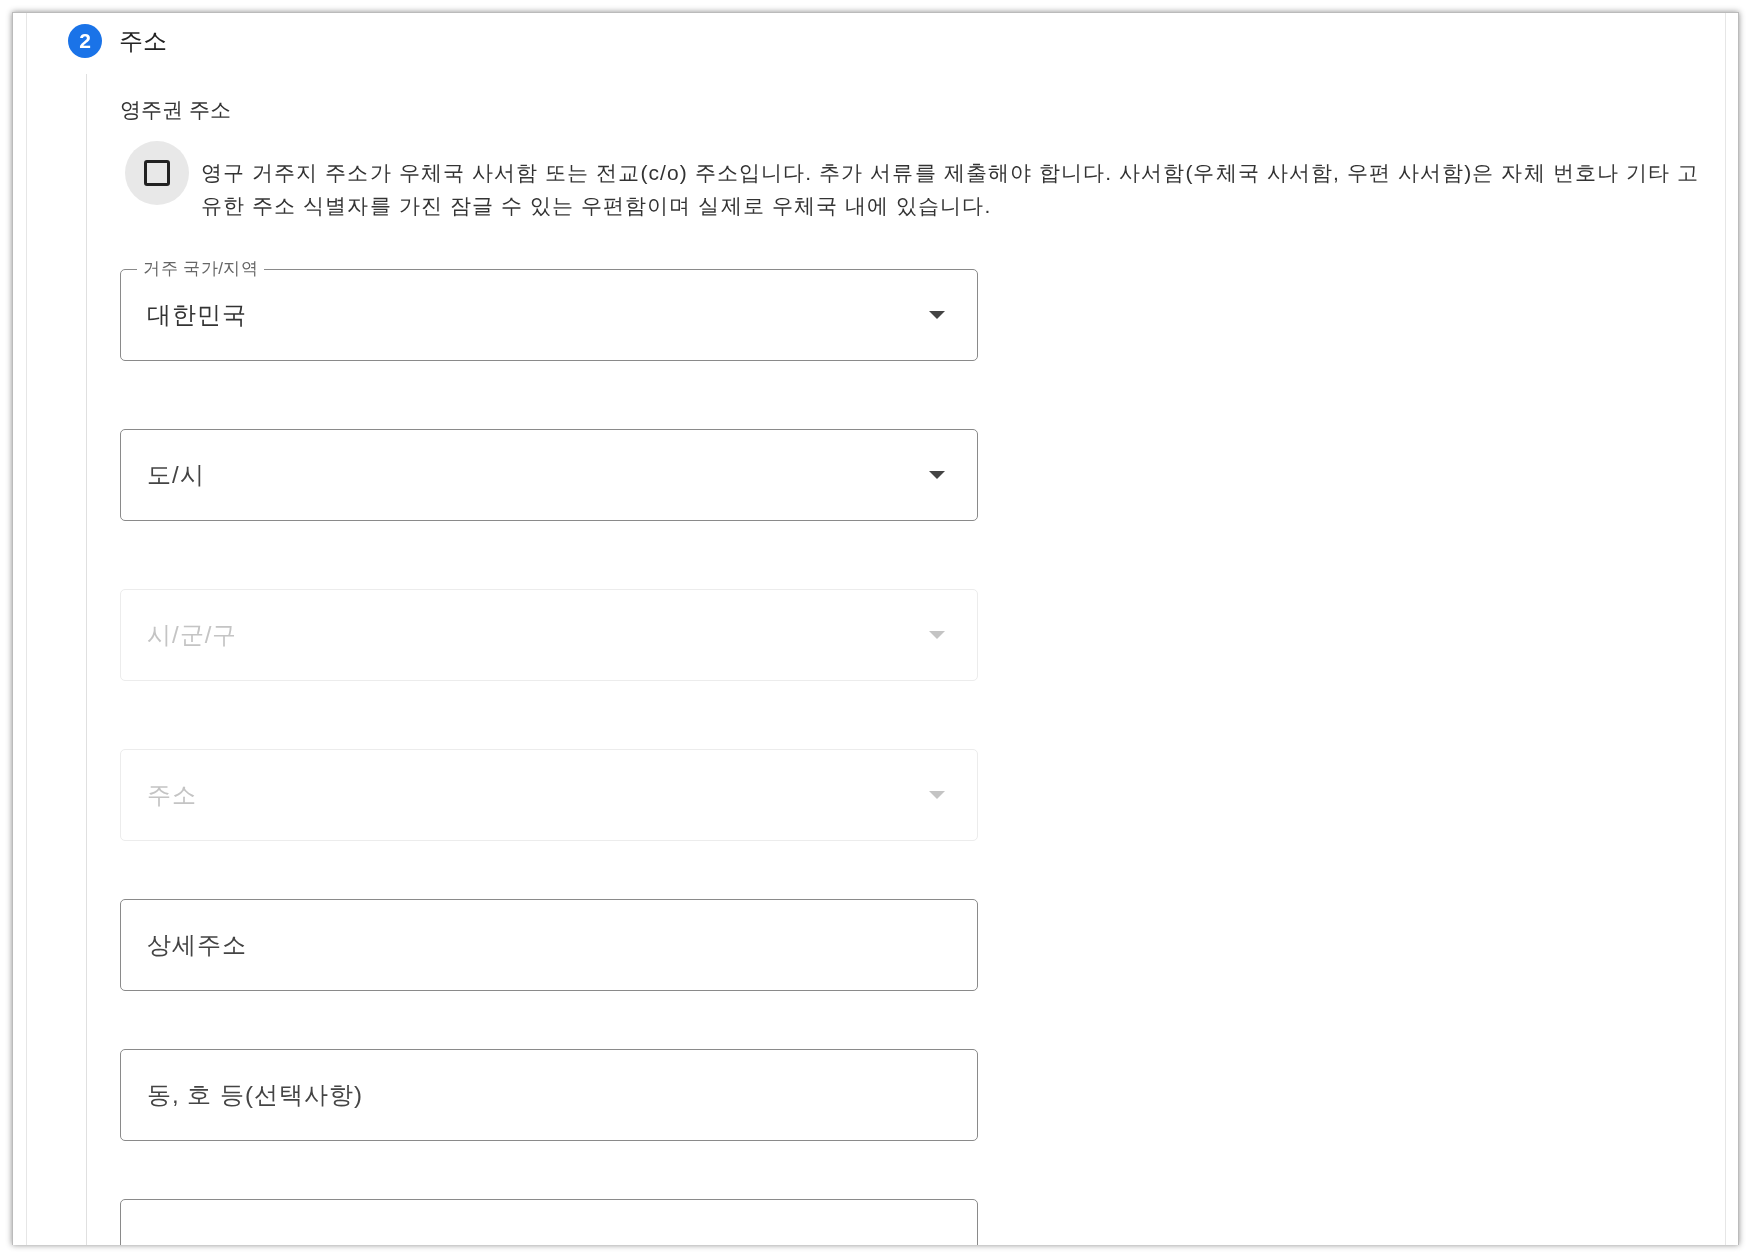 The width and height of the screenshot is (1751, 1257). What do you see at coordinates (951, 189) in the screenshot?
I see `checkbox-label: 영구 거주지 주소가 우체국 사서함 또는 전교(c/o) 주소입니다. 추가 서류를 제출해야 합니다. 사서함(우체국 사서함, 우편 사서함)은 자체 번호나 기타 고유한 주소 식별자를 가진 잠글 수 있는 우편함이며 실제로 우체국 내에 있습니다.` at bounding box center [951, 189].